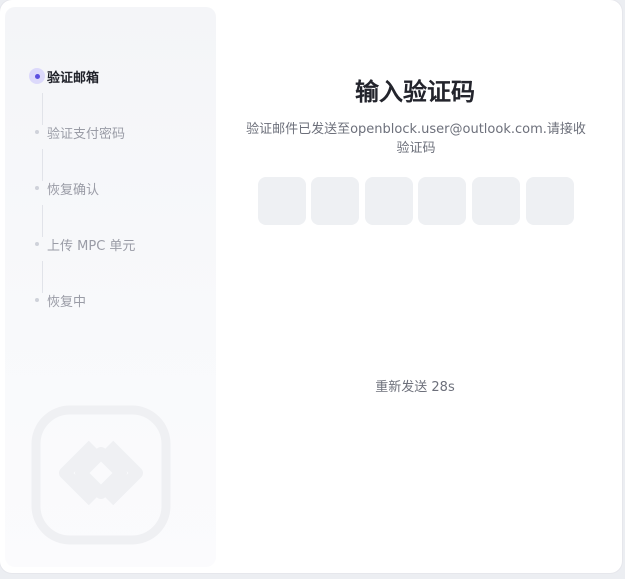  I want to click on step-label: 恢复确认, so click(73, 190).